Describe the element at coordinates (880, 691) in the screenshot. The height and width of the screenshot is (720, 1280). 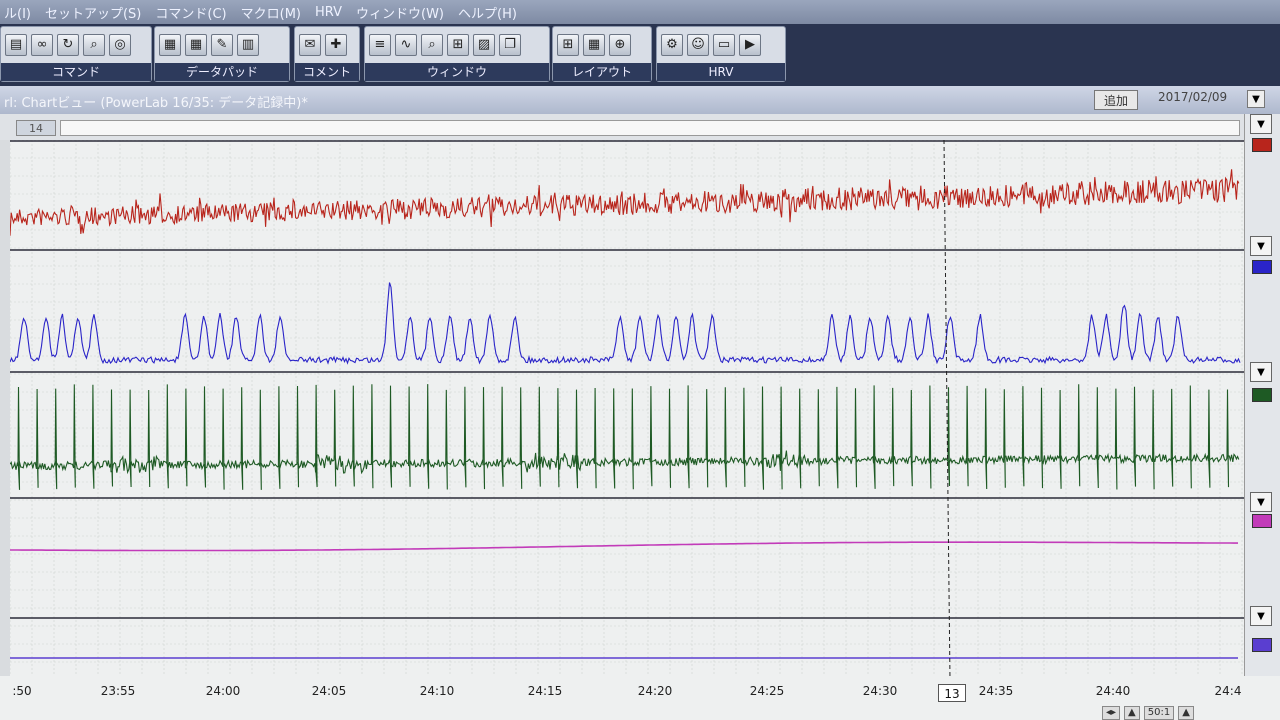
I see `time-tick-label: 24:30` at that location.